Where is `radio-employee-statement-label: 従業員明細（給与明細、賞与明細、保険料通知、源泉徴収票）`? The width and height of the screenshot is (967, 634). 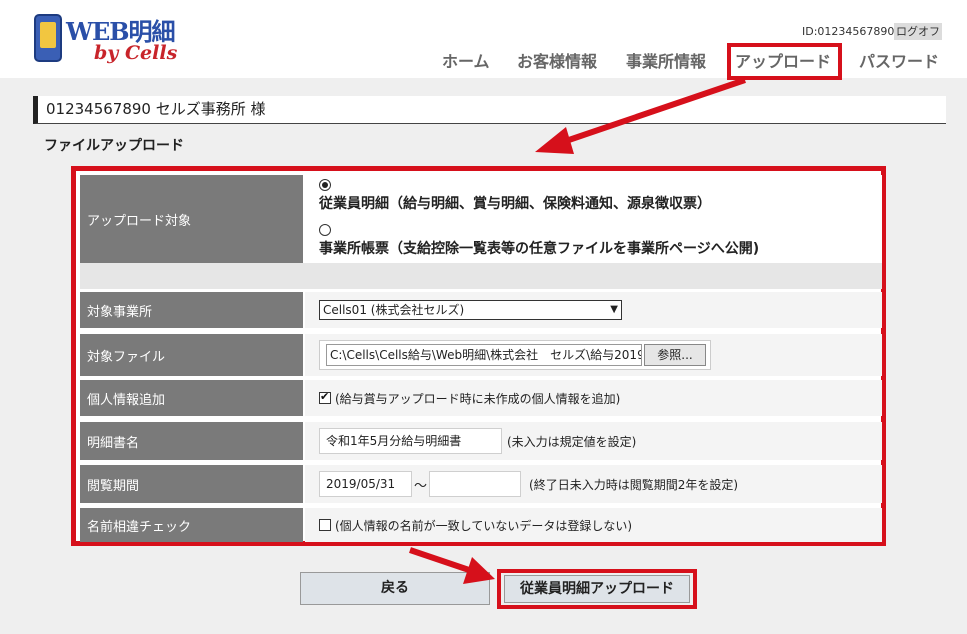
radio-employee-statement-label: 従業員明細（給与明細、賞与明細、保険料通知、源泉徴収票） is located at coordinates (515, 204).